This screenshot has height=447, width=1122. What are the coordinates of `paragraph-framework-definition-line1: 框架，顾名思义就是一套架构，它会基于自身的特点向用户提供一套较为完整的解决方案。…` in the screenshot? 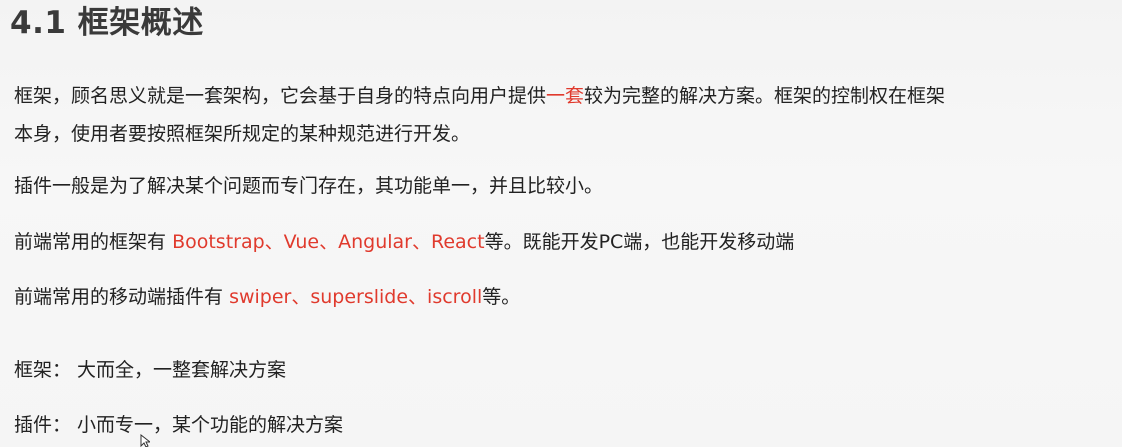 It's located at (479, 96).